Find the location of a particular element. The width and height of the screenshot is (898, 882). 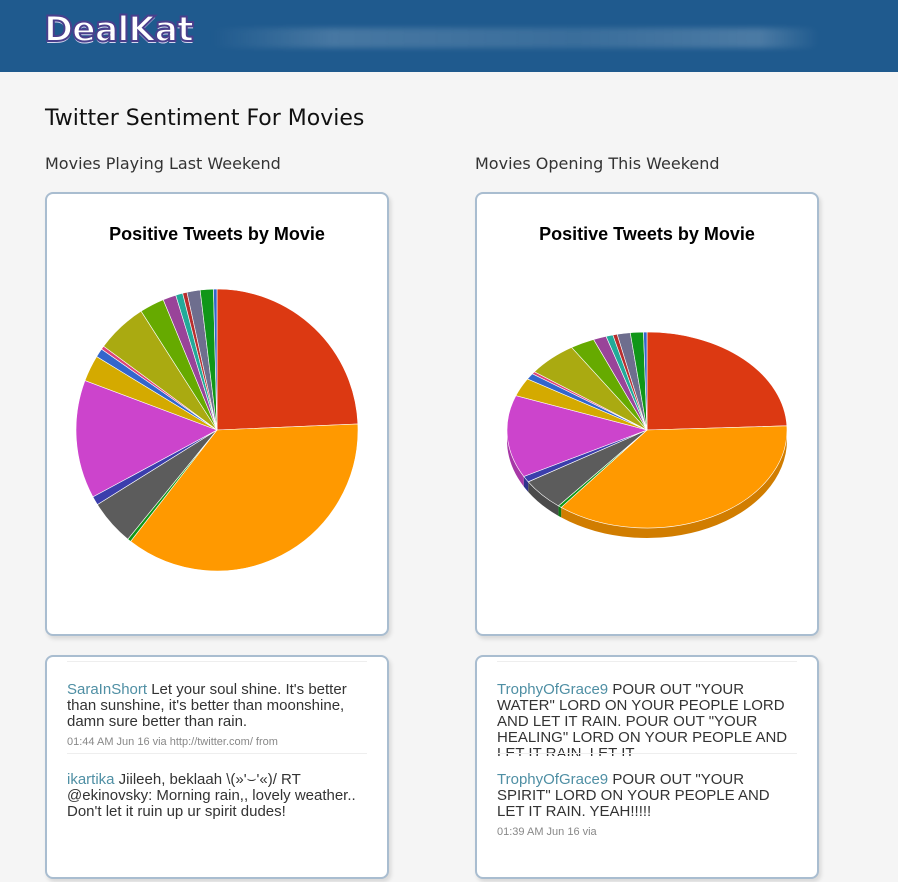

page-title: Twitter Sentiment For Movies is located at coordinates (205, 118).